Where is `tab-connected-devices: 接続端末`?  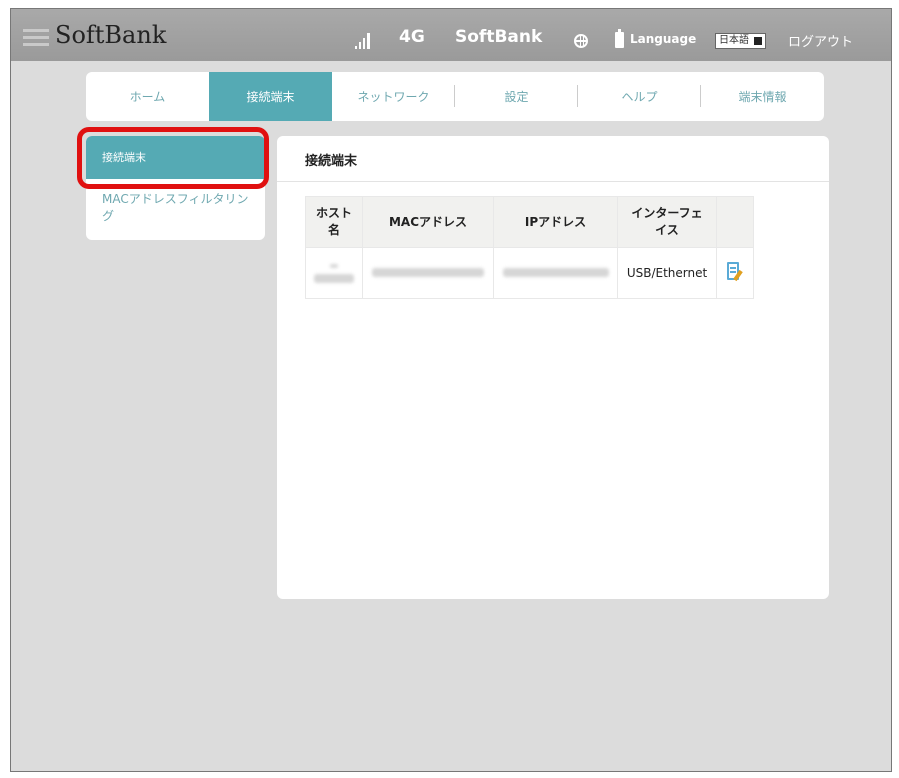
tab-connected-devices: 接続端末 is located at coordinates (270, 96).